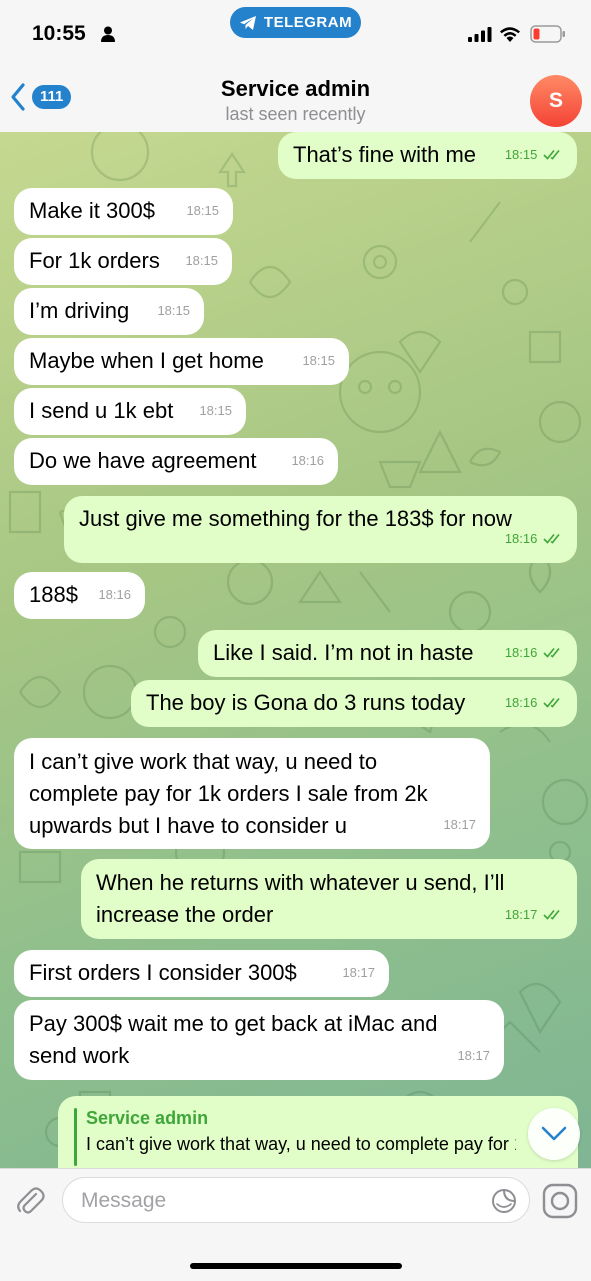 This screenshot has height=1281, width=591. What do you see at coordinates (30, 1201) in the screenshot?
I see `paperclip-icon` at bounding box center [30, 1201].